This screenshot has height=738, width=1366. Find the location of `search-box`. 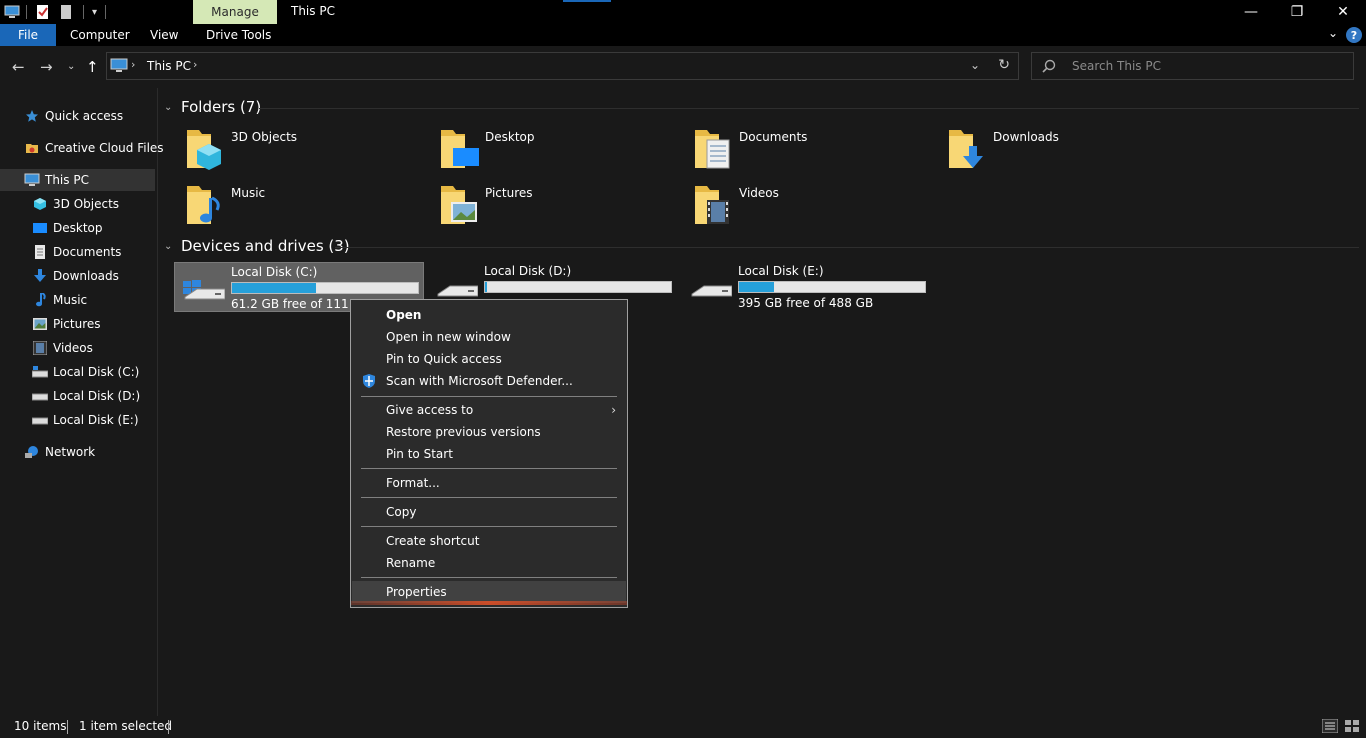

search-box is located at coordinates (1192, 66).